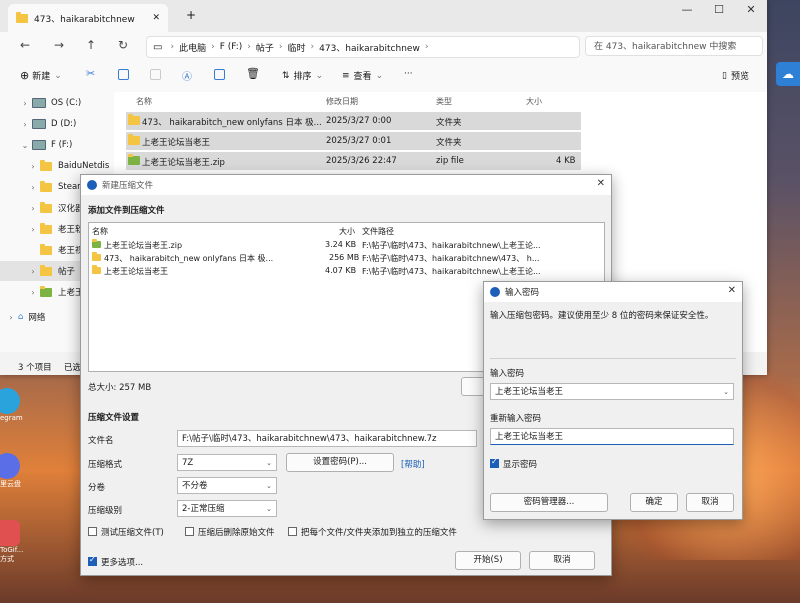  I want to click on back-arrow-icon: ←, so click(25, 45).